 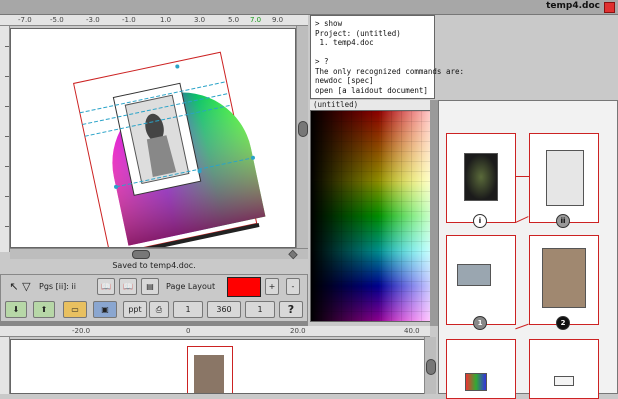 I want to click on ruler-label: -5.0, so click(x=57, y=20).